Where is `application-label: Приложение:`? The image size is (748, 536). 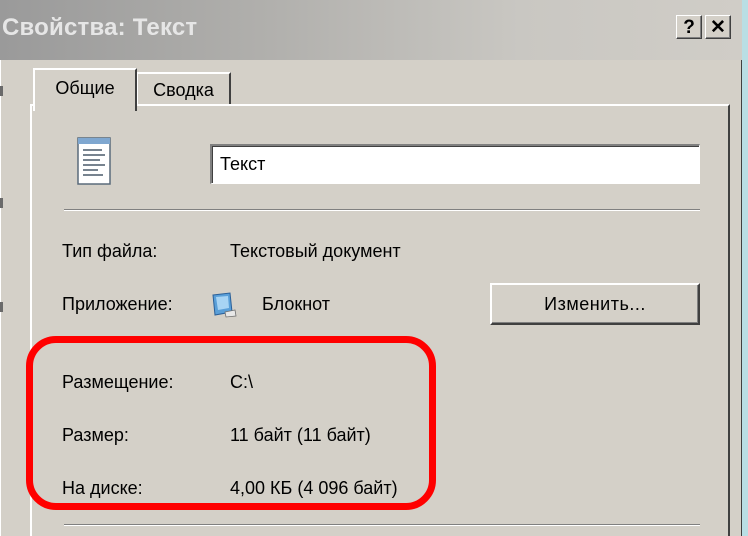 application-label: Приложение: is located at coordinates (117, 304).